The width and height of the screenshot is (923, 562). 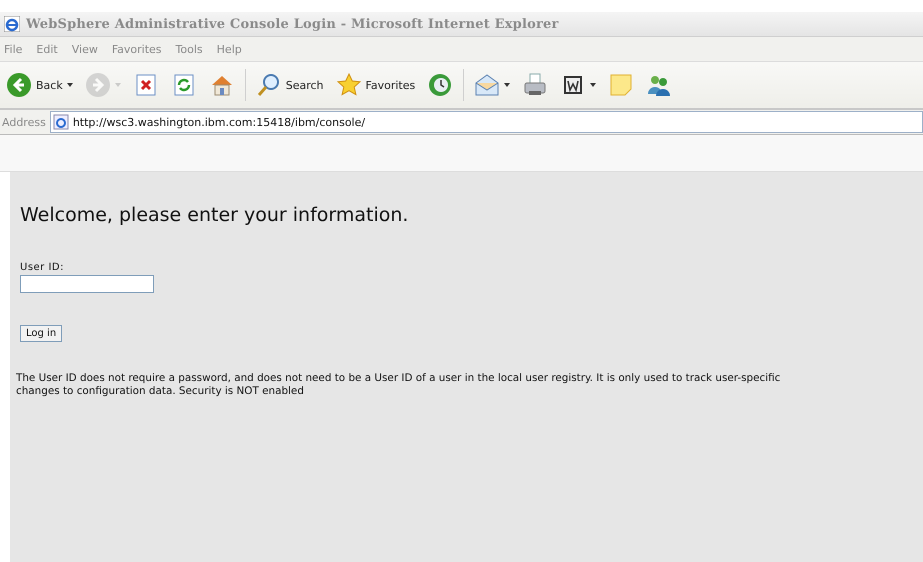 I want to click on page-icon, so click(x=60, y=122).